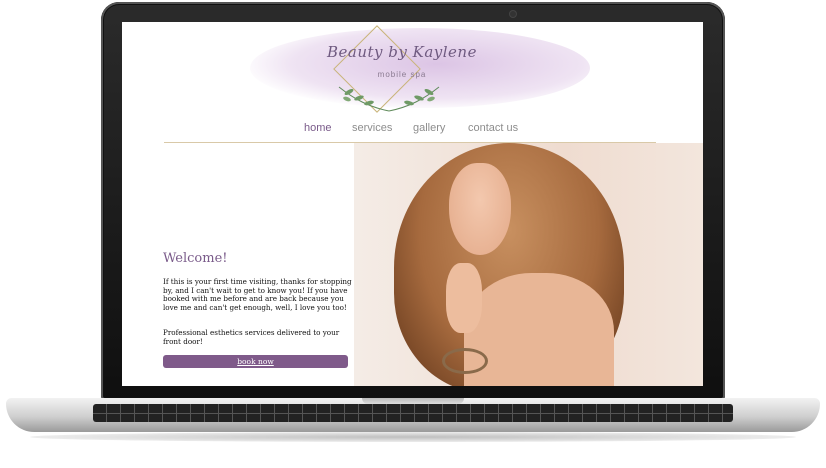 This screenshot has width=826, height=468. What do you see at coordinates (413, 401) in the screenshot?
I see `laptop-notch` at bounding box center [413, 401].